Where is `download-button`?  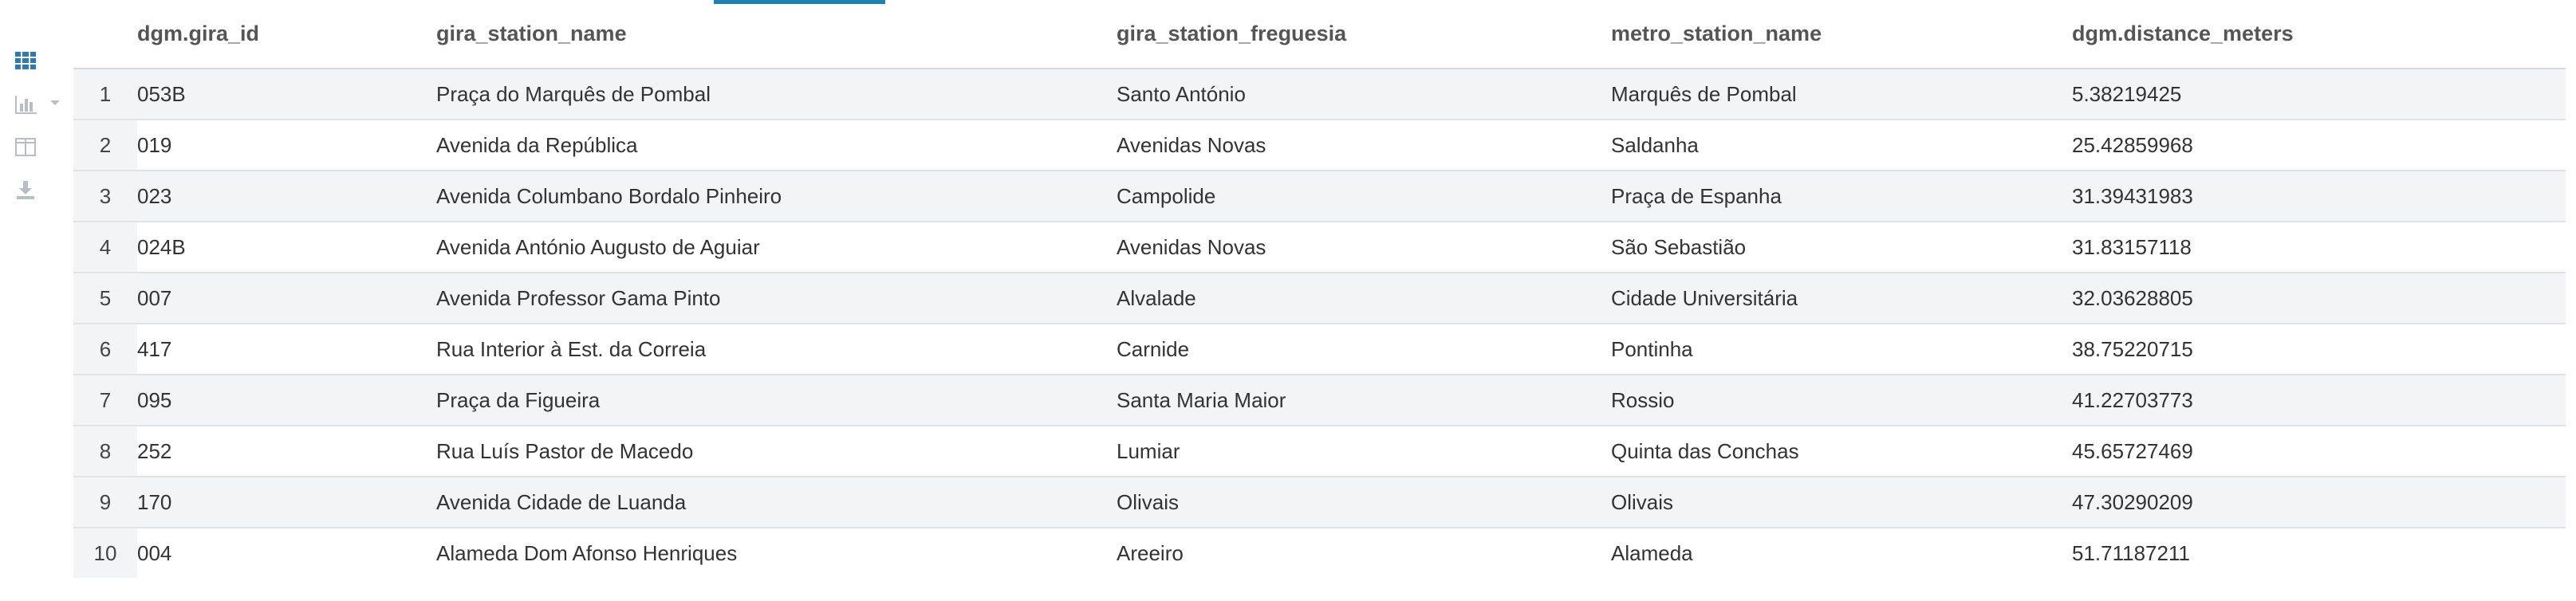 download-button is located at coordinates (27, 192).